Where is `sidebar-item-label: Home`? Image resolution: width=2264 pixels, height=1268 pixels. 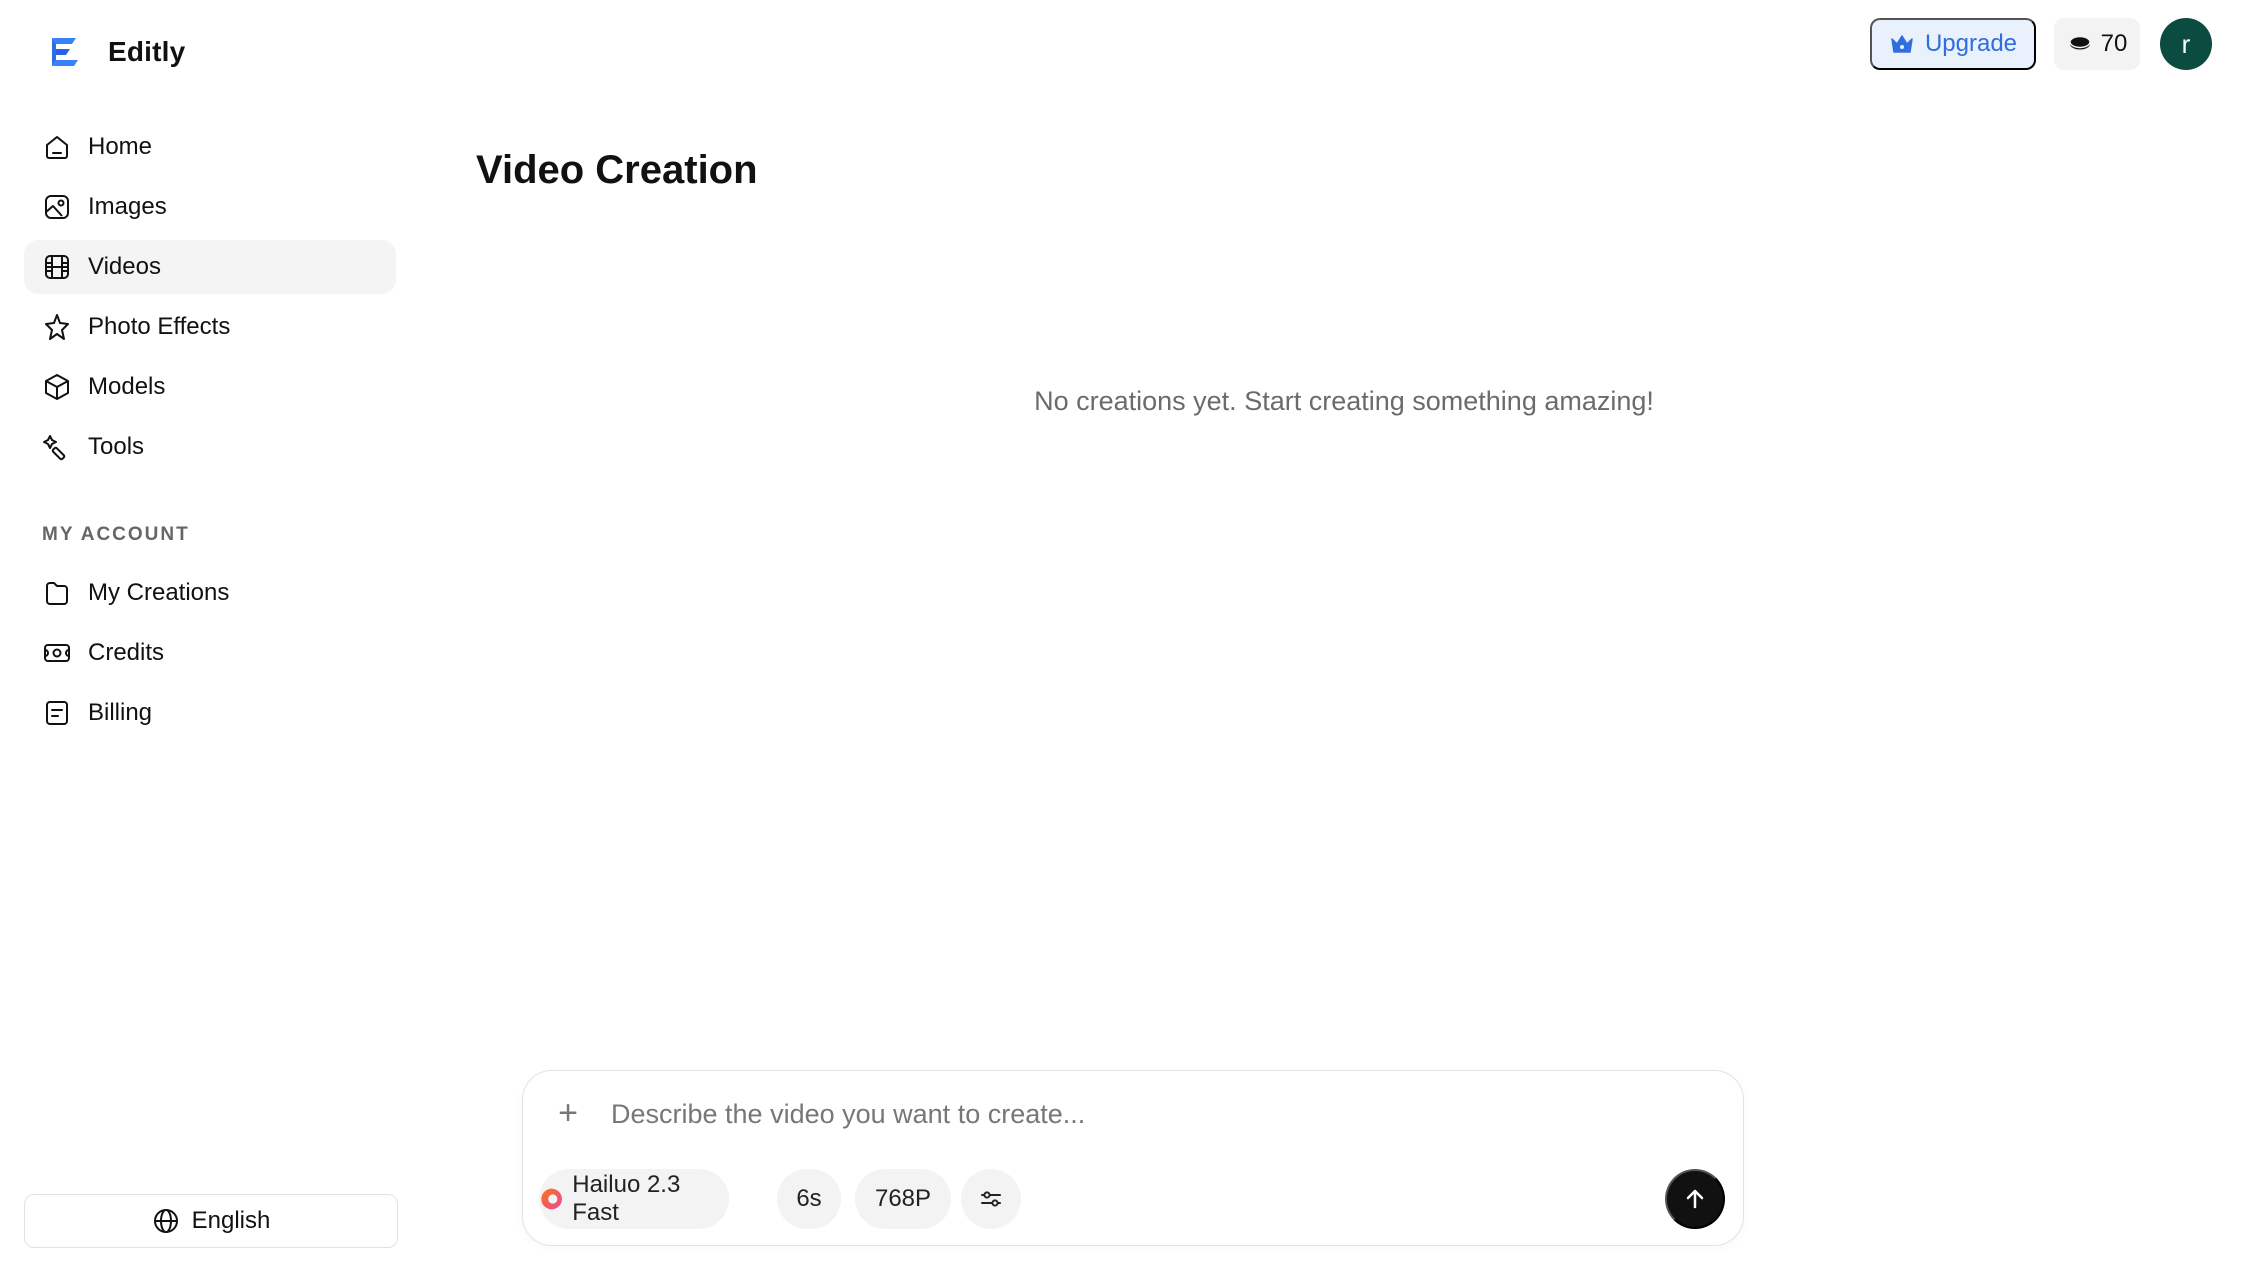 sidebar-item-label: Home is located at coordinates (120, 146).